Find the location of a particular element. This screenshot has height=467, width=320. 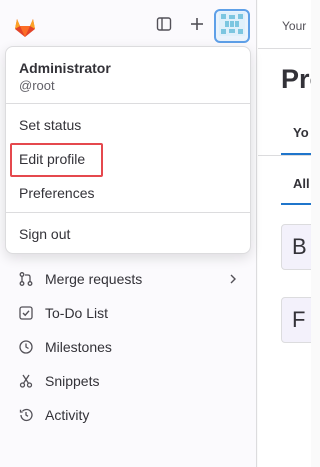

page-title: Pro is located at coordinates (296, 79).